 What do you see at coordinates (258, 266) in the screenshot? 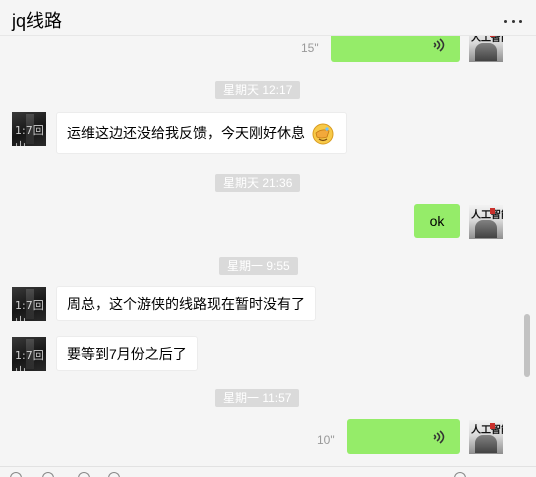
I see `timestamp: 星期一 9:55` at bounding box center [258, 266].